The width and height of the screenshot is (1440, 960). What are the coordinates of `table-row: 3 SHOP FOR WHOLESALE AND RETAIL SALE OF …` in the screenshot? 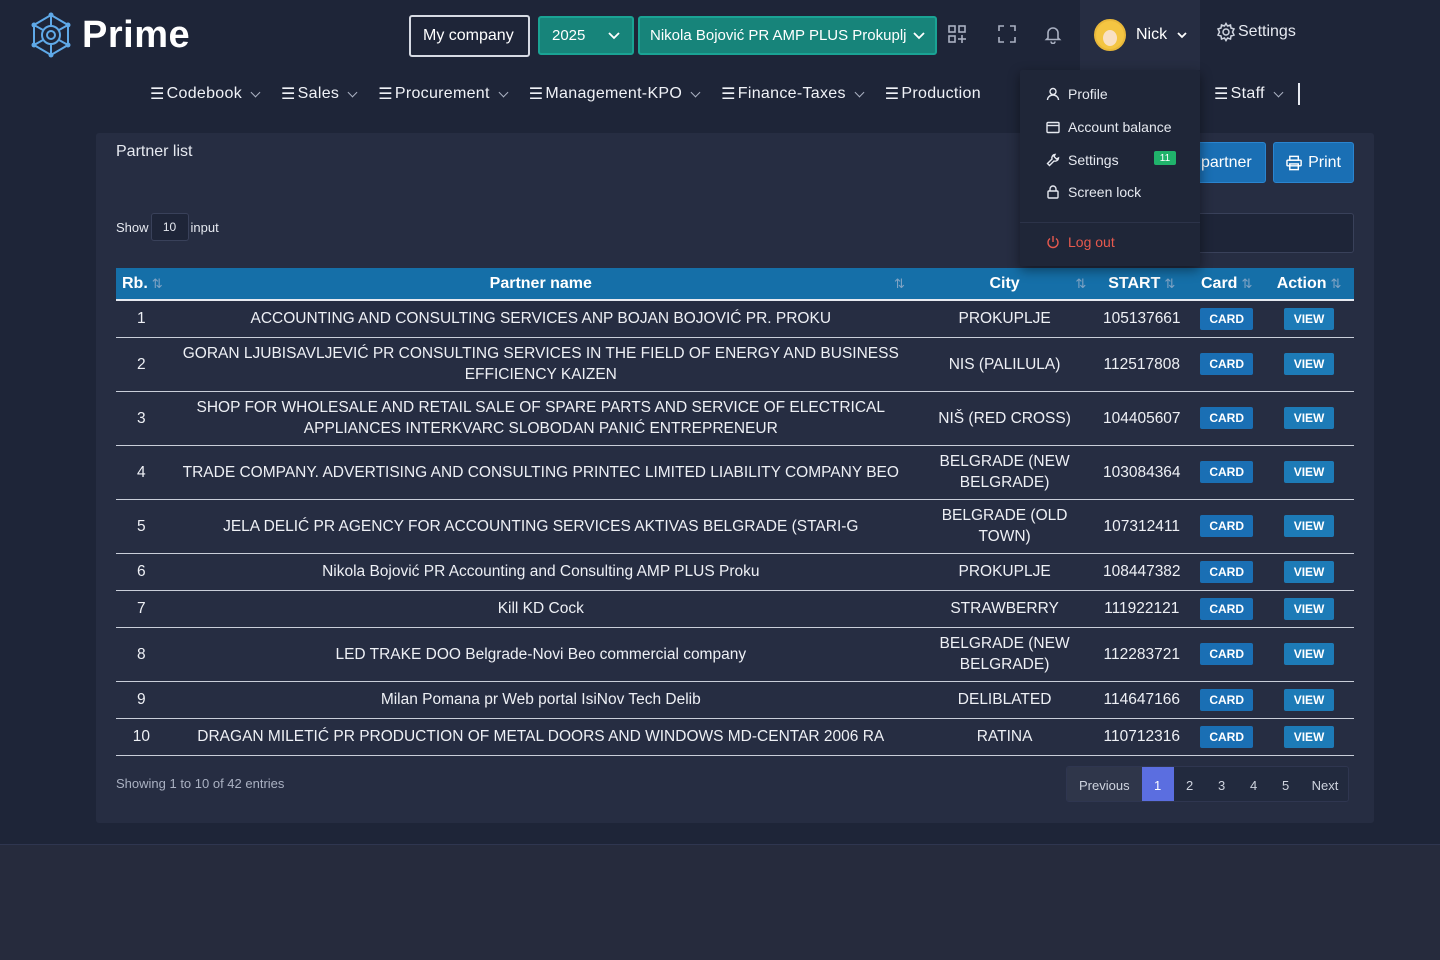 It's located at (735, 418).